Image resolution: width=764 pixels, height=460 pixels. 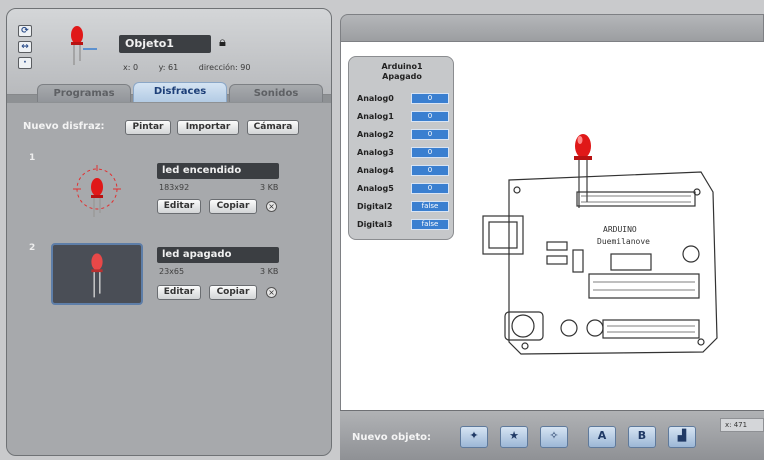 What do you see at coordinates (375, 134) in the screenshot?
I see `monitor-label: Analog2` at bounding box center [375, 134].